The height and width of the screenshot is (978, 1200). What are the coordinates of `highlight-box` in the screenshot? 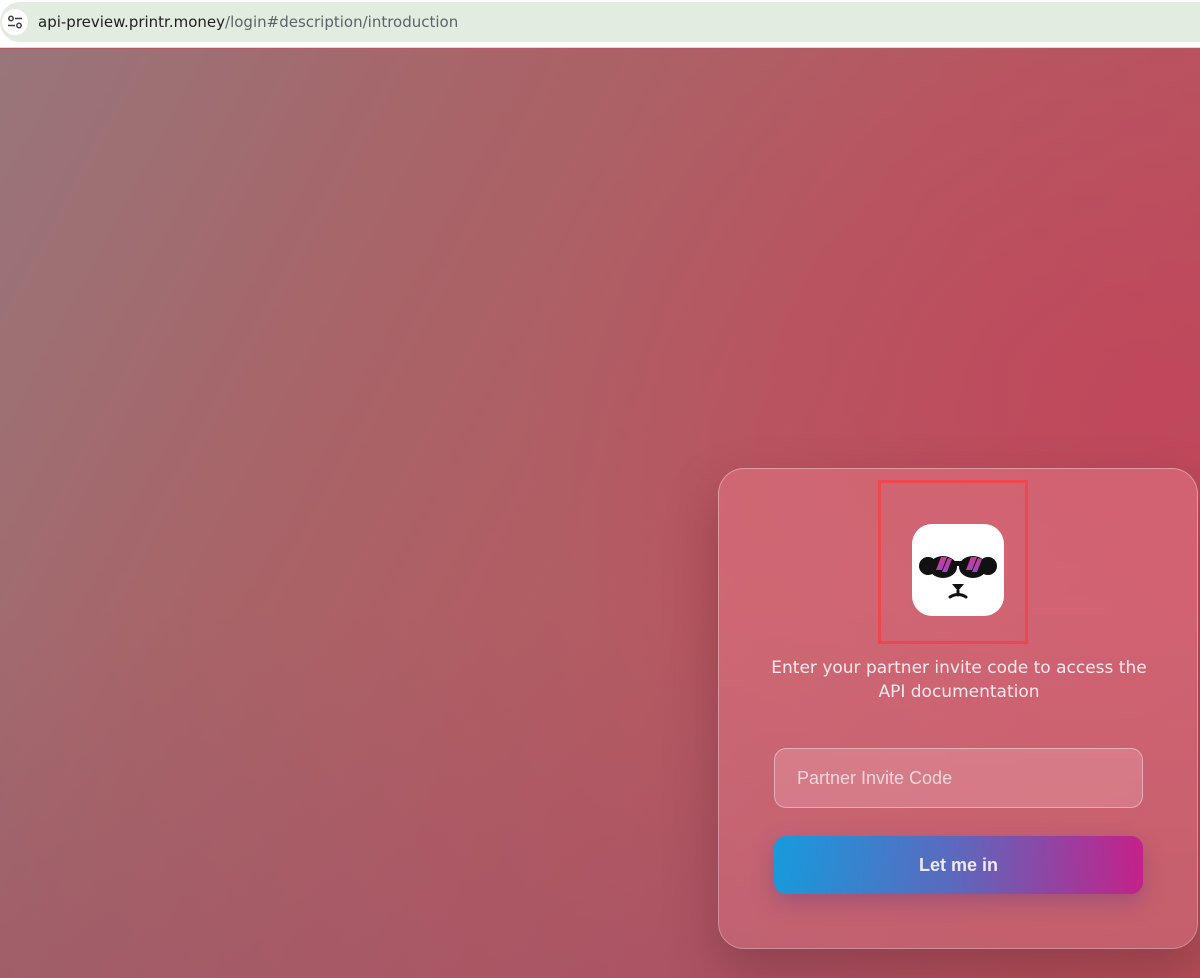 It's located at (953, 562).